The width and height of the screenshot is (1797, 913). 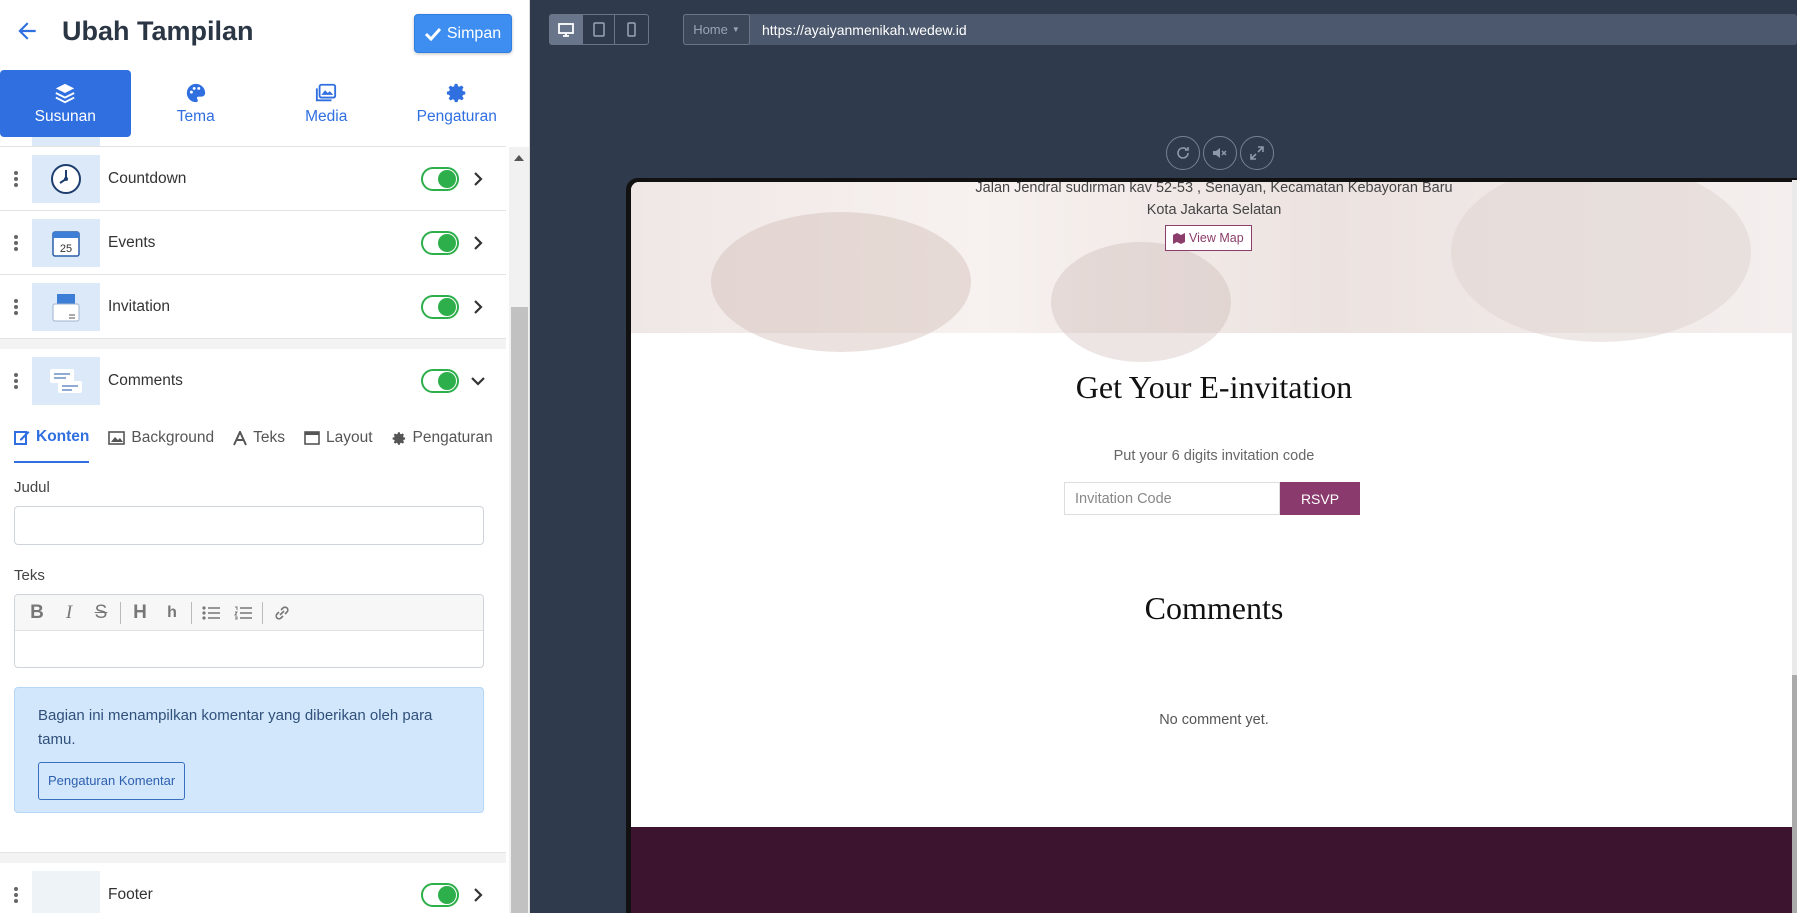 I want to click on bullet-list-icon, so click(x=211, y=613).